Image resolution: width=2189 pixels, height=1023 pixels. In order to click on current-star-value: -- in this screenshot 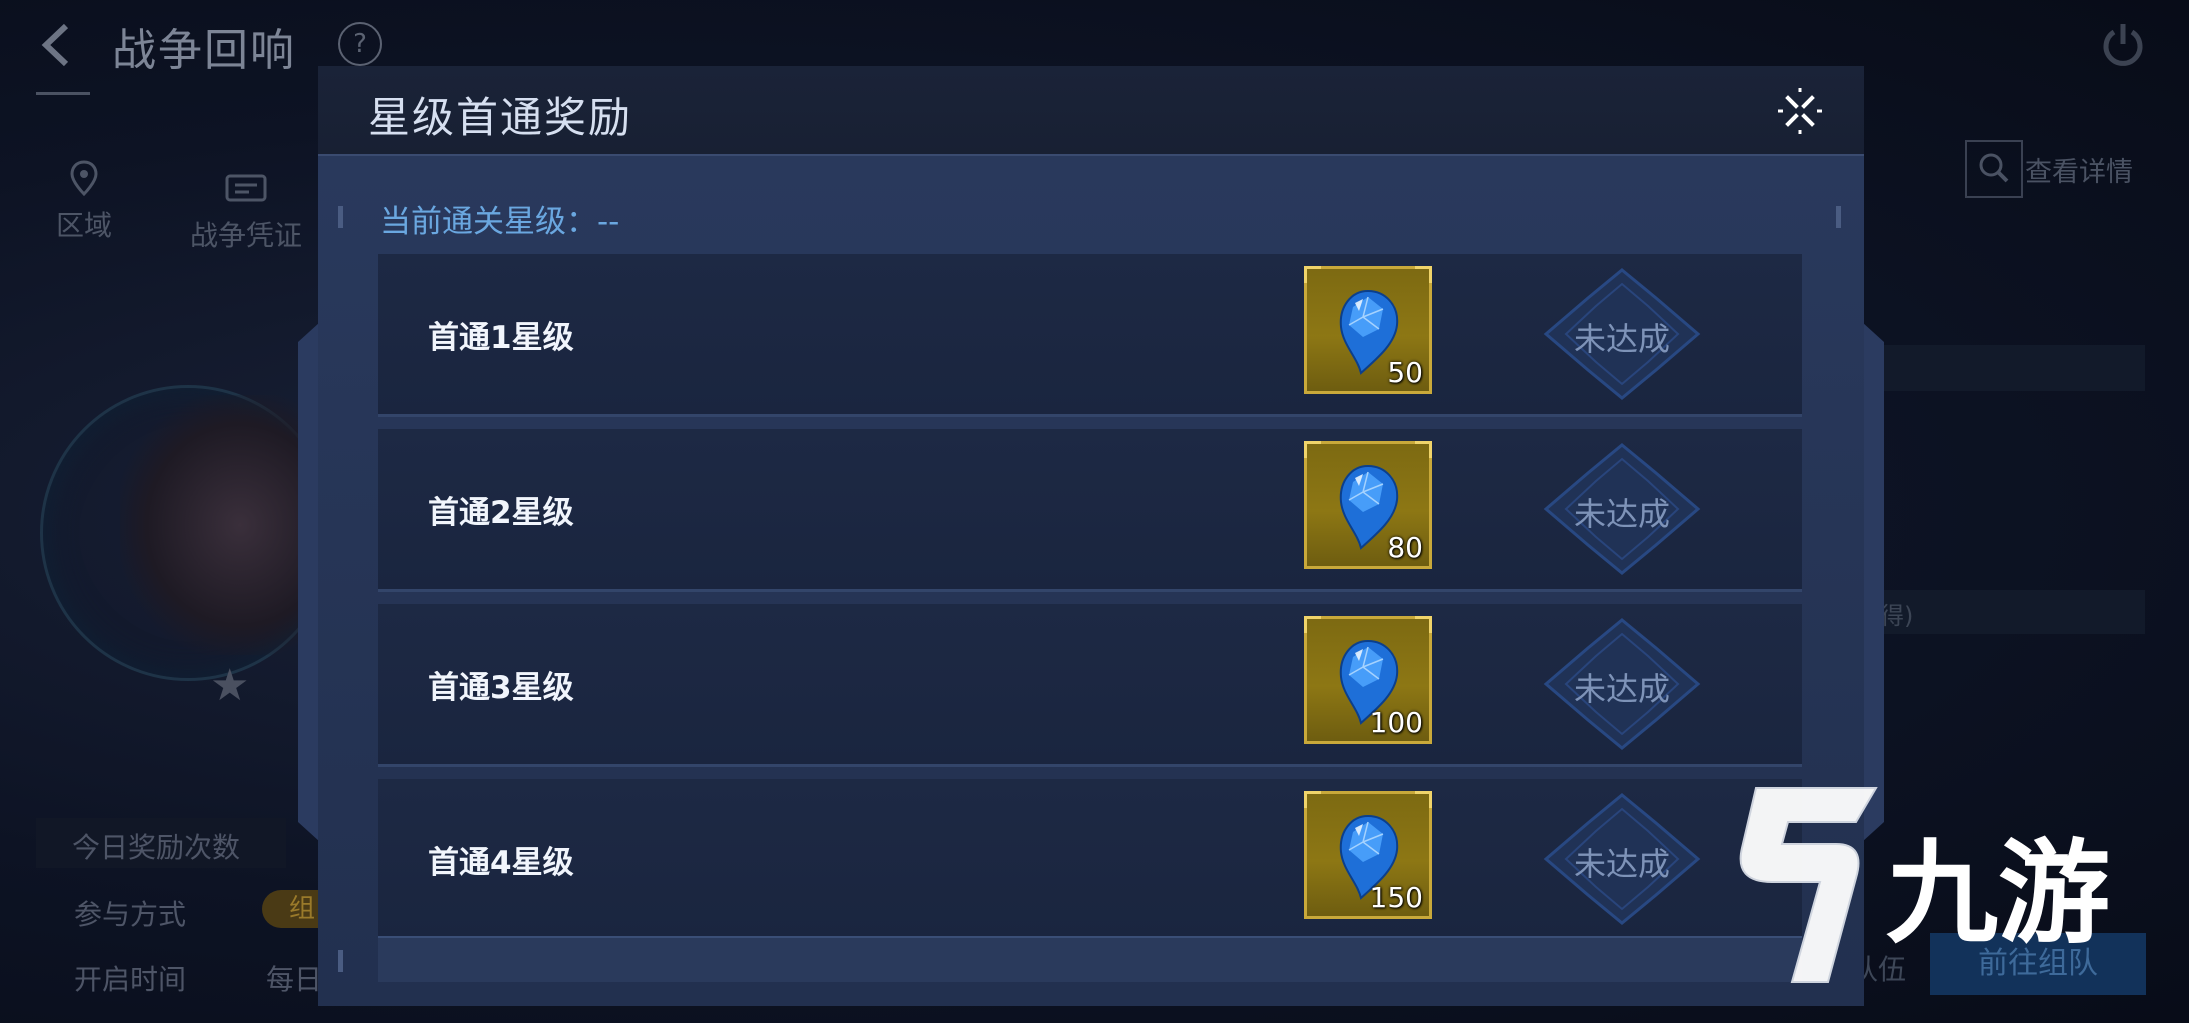, I will do `click(608, 222)`.